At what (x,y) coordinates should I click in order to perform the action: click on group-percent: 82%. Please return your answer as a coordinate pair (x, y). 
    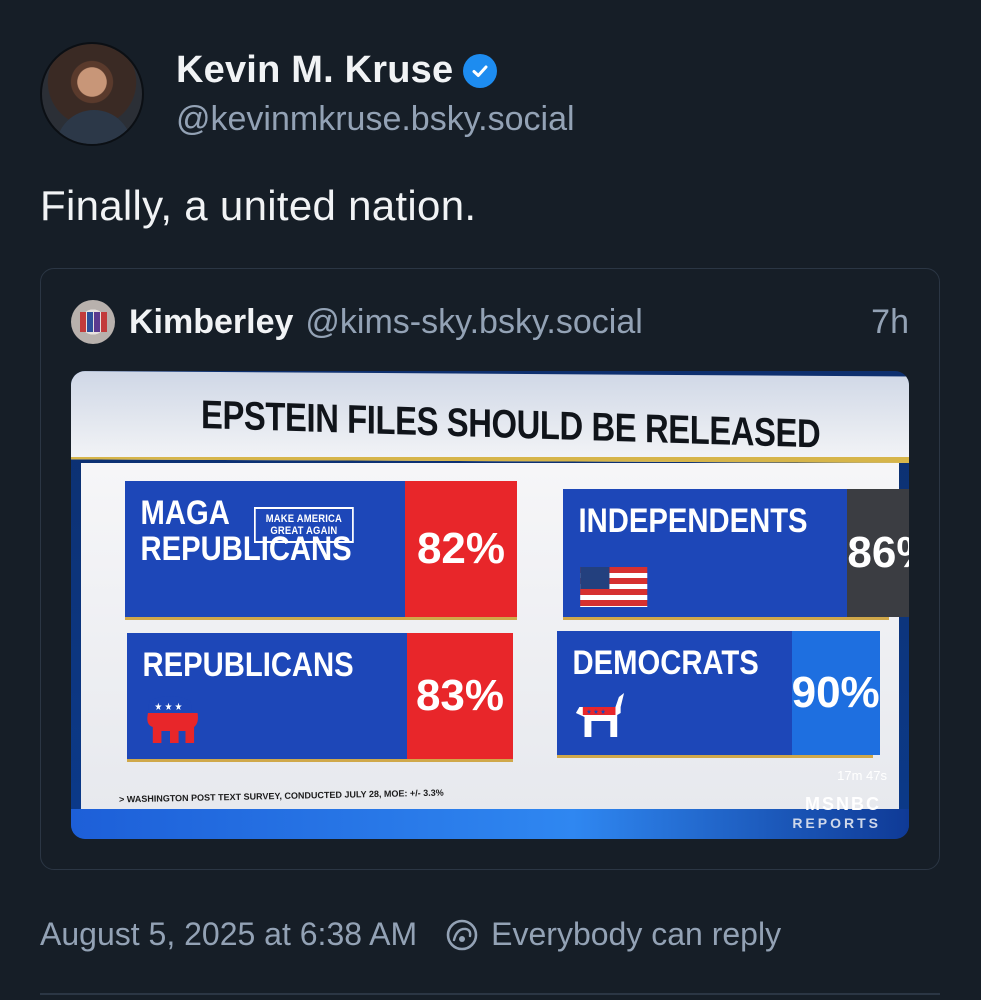
    Looking at the image, I should click on (461, 549).